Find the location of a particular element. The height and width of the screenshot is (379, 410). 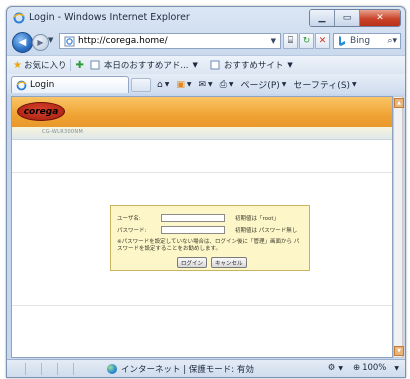

zoom-dropdown-icon: ▼ is located at coordinates (396, 368).